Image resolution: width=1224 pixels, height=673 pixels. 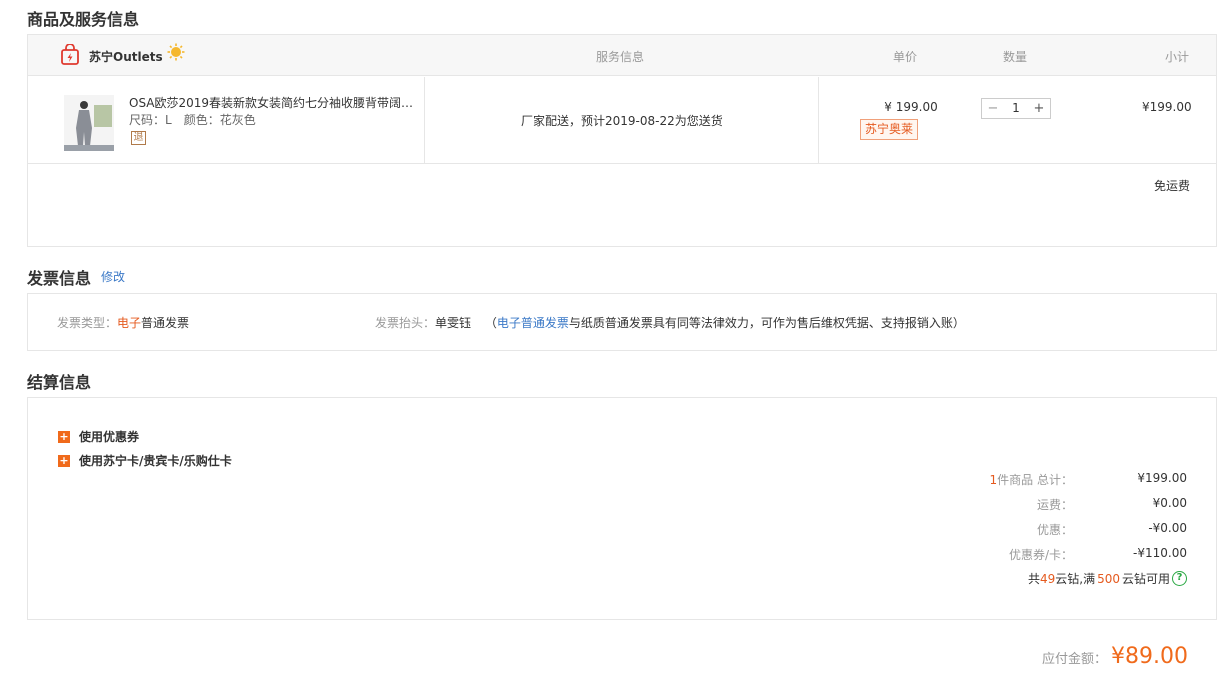 What do you see at coordinates (1145, 579) in the screenshot?
I see `cloud-suffix: 云钻可用` at bounding box center [1145, 579].